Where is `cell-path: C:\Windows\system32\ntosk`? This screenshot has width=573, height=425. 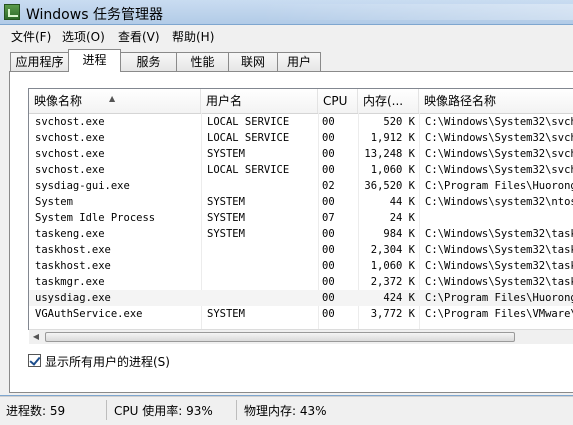
cell-path: C:\Windows\system32\ntosk is located at coordinates (499, 202).